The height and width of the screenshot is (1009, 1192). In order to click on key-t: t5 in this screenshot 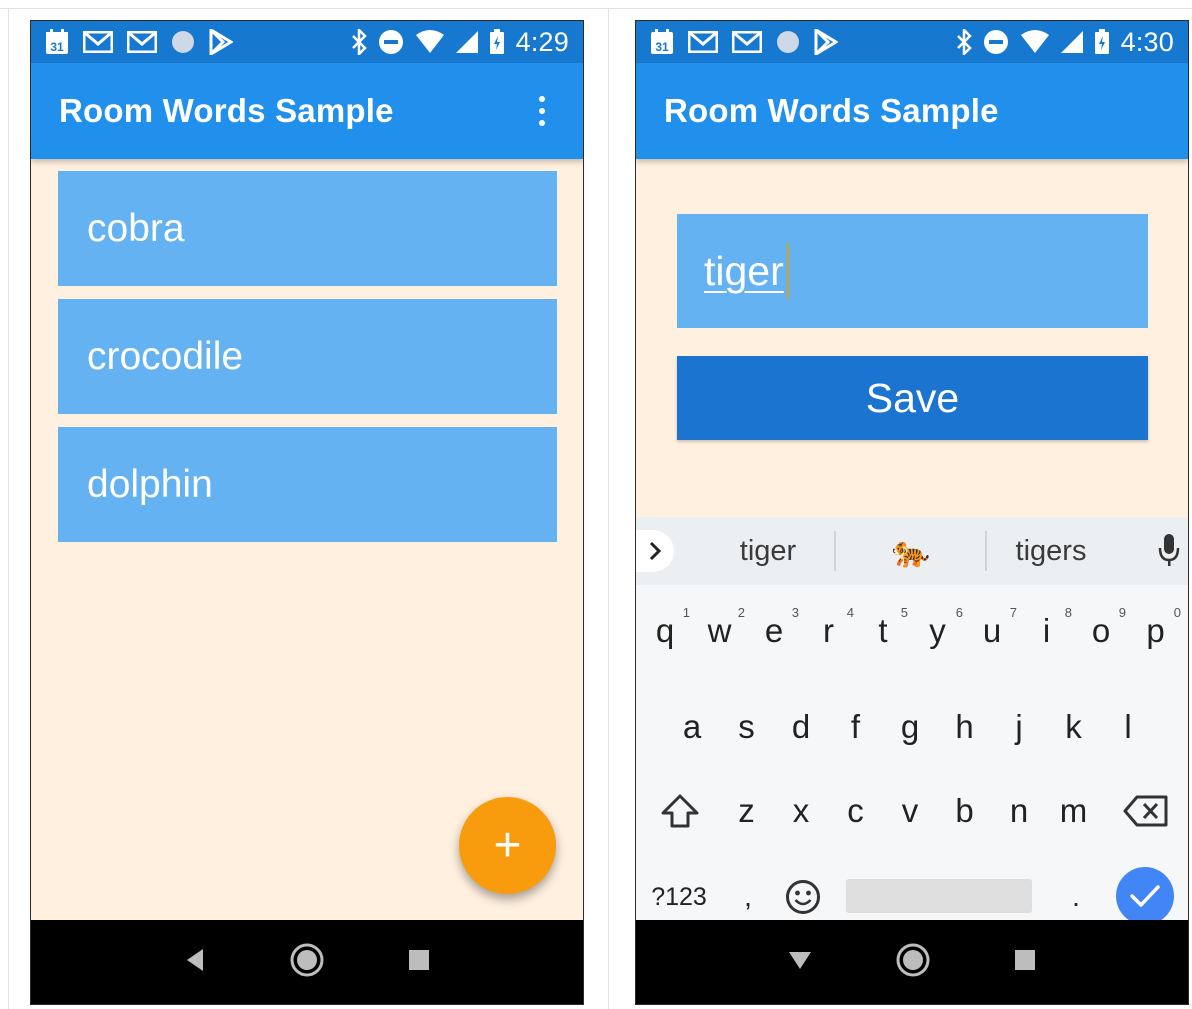, I will do `click(883, 631)`.